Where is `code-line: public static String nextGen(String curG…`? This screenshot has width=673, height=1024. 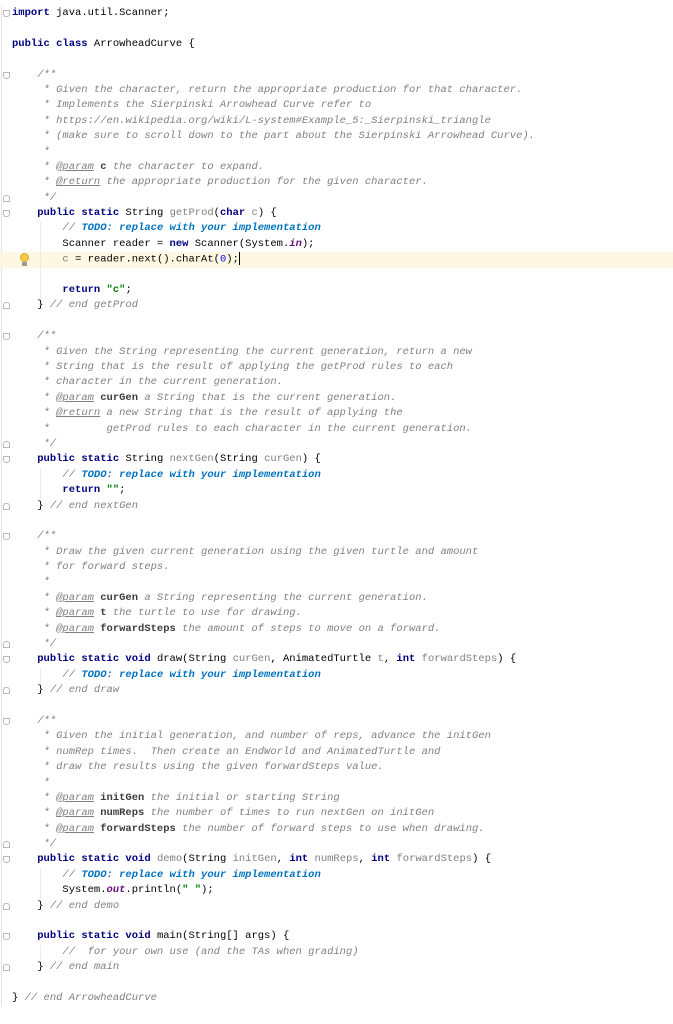 code-line: public static String nextGen(String curG… is located at coordinates (336, 459).